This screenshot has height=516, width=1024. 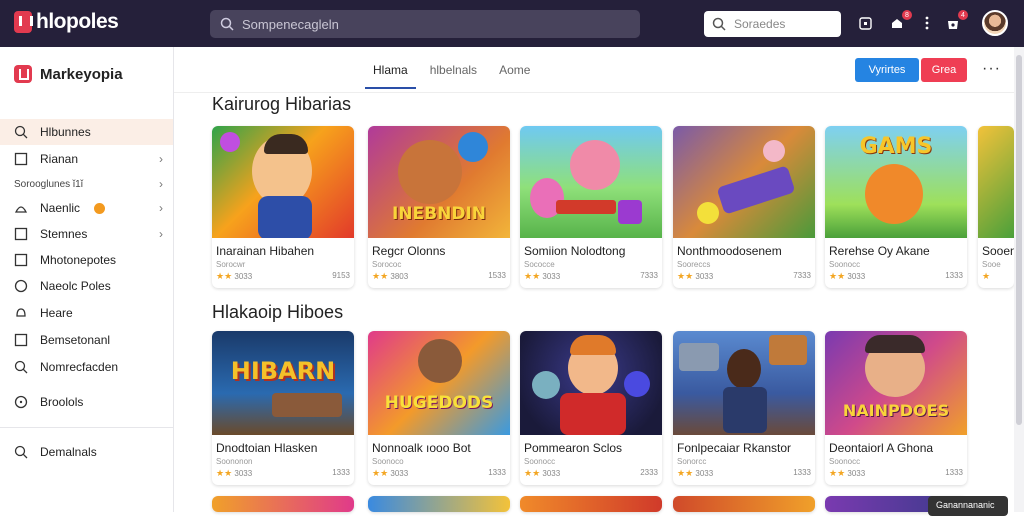 What do you see at coordinates (86, 286) in the screenshot?
I see `sidebar-item-naeolc-poles: Naeolc Poles` at bounding box center [86, 286].